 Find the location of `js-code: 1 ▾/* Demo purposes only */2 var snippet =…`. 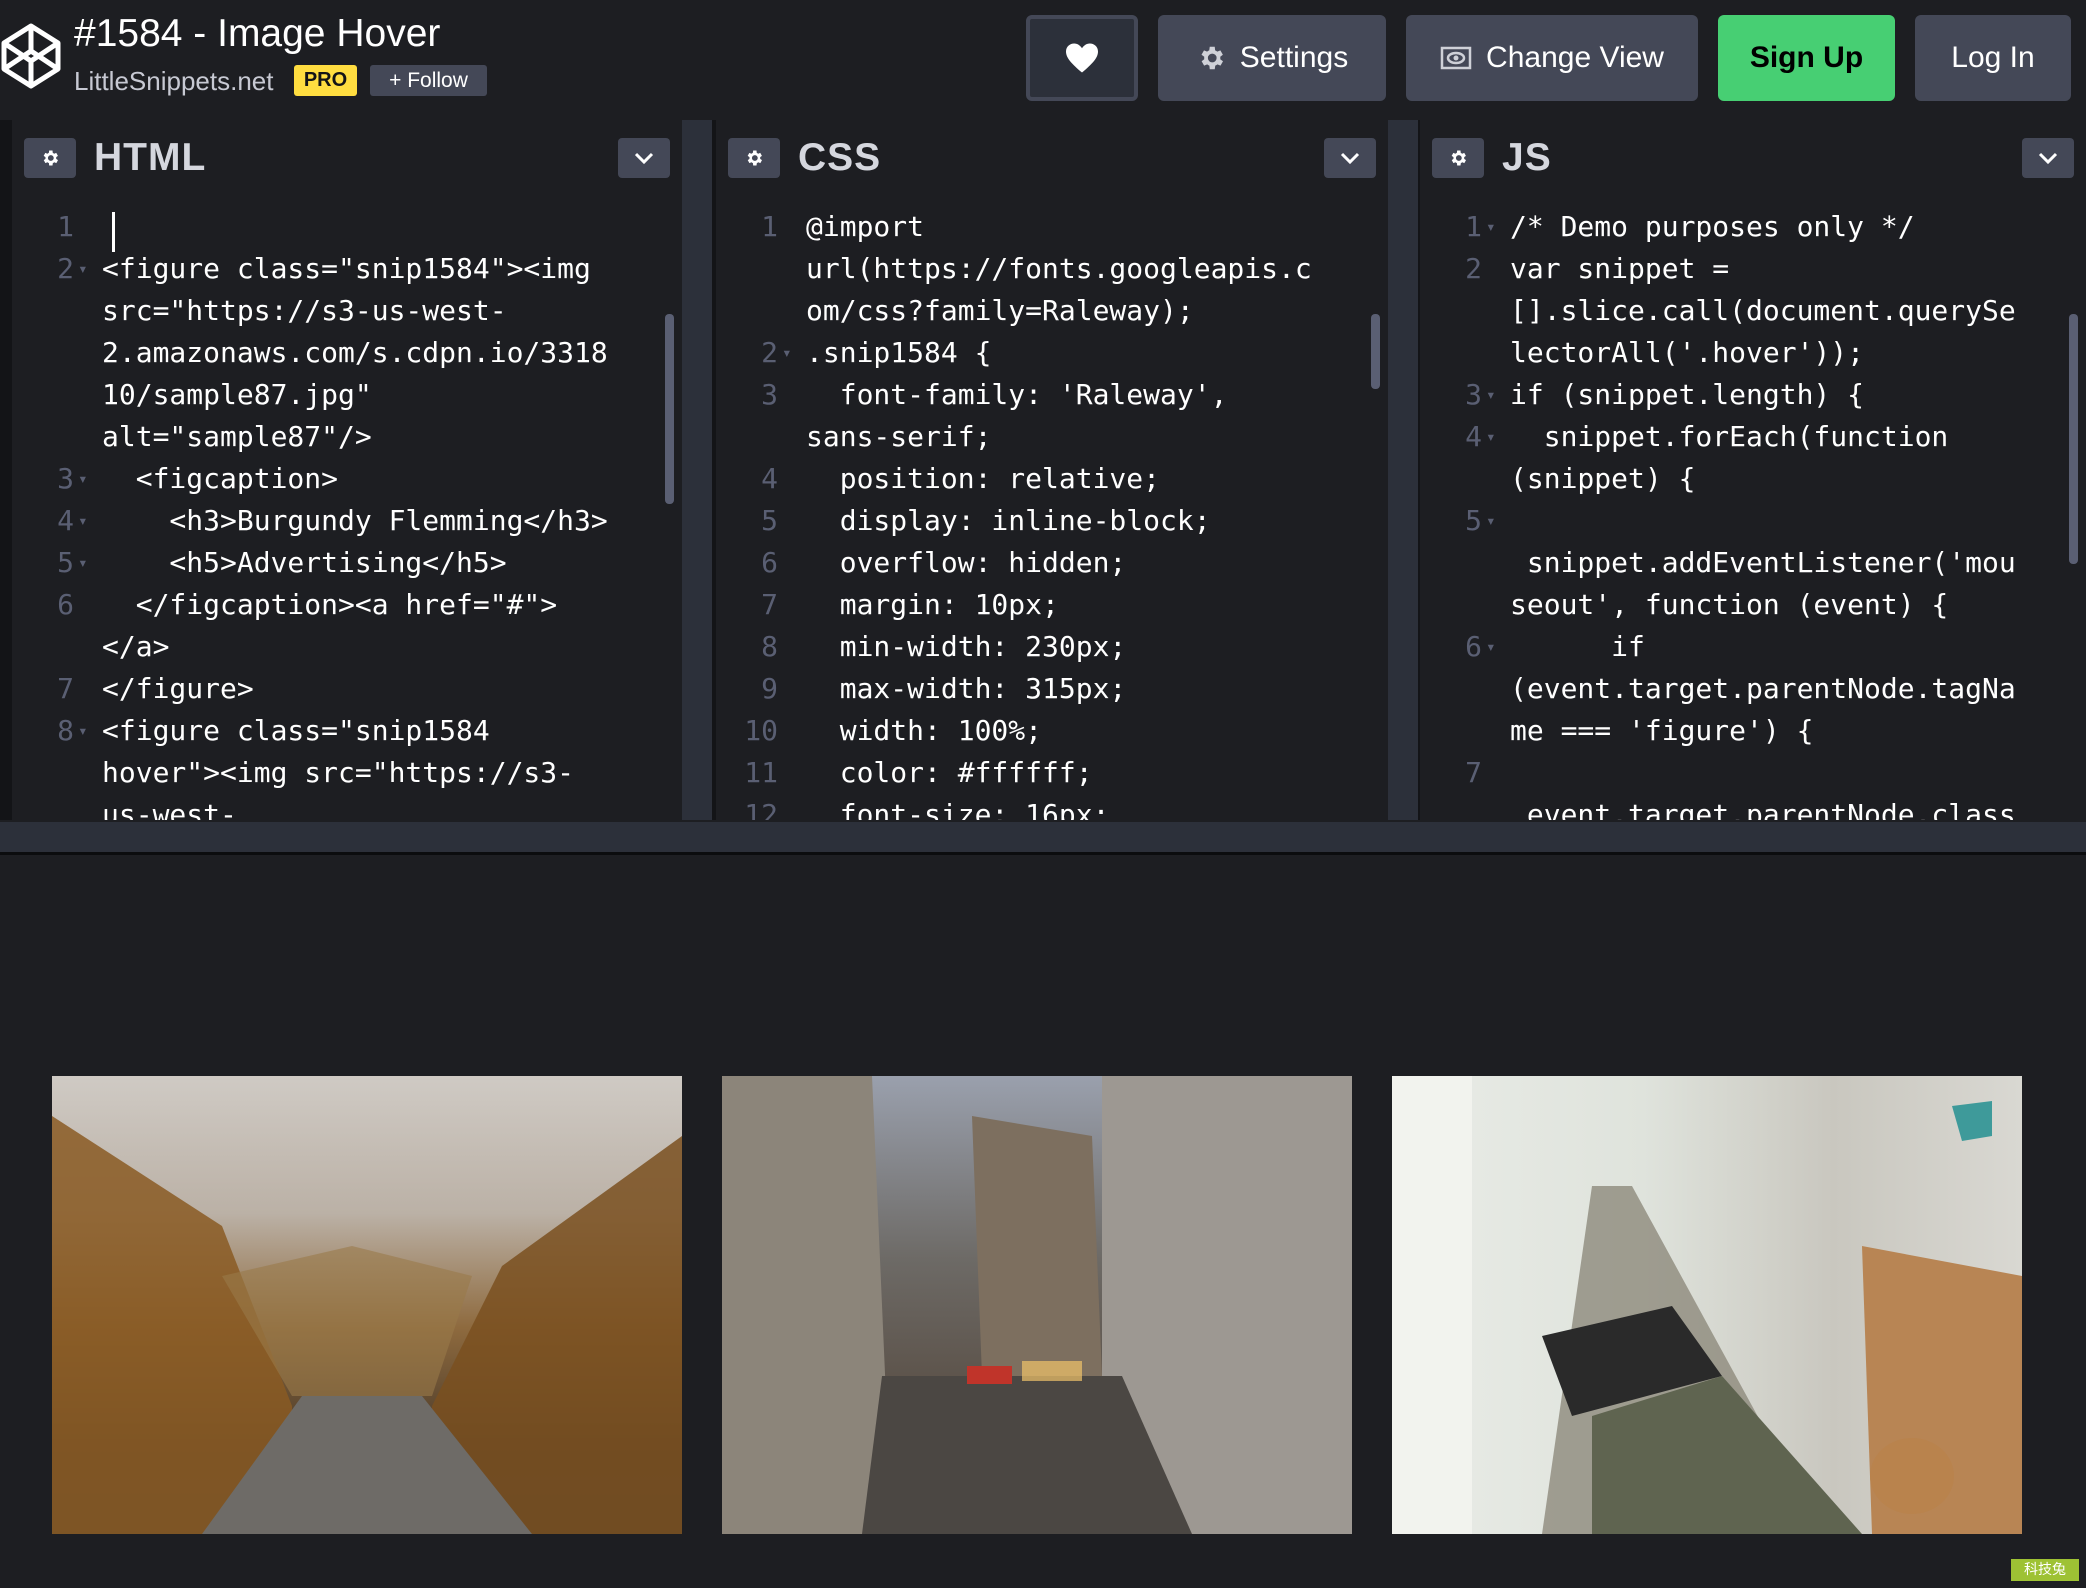

js-code: 1 ▾/* Demo purposes only */2 var snippet =… is located at coordinates (1753, 513).